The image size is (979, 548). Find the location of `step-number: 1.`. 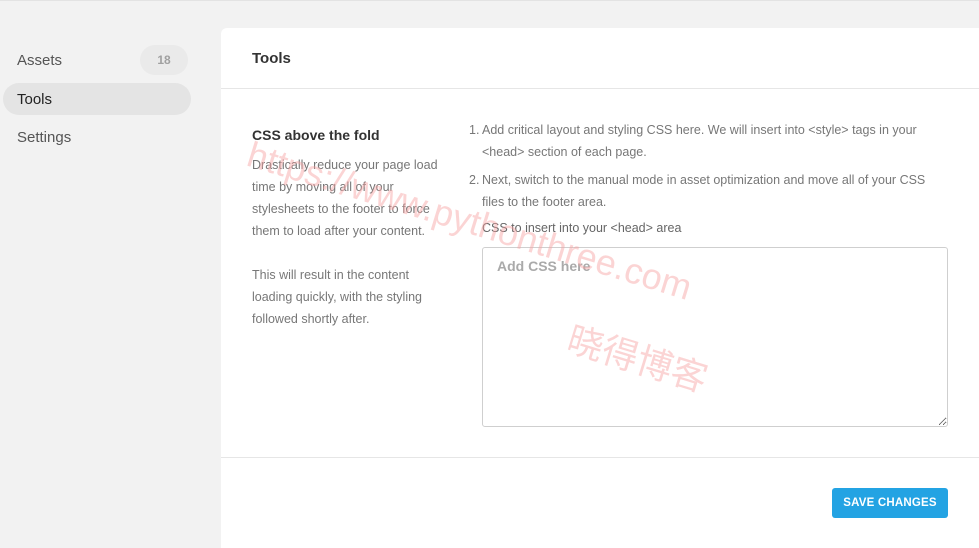

step-number: 1. is located at coordinates (474, 130).